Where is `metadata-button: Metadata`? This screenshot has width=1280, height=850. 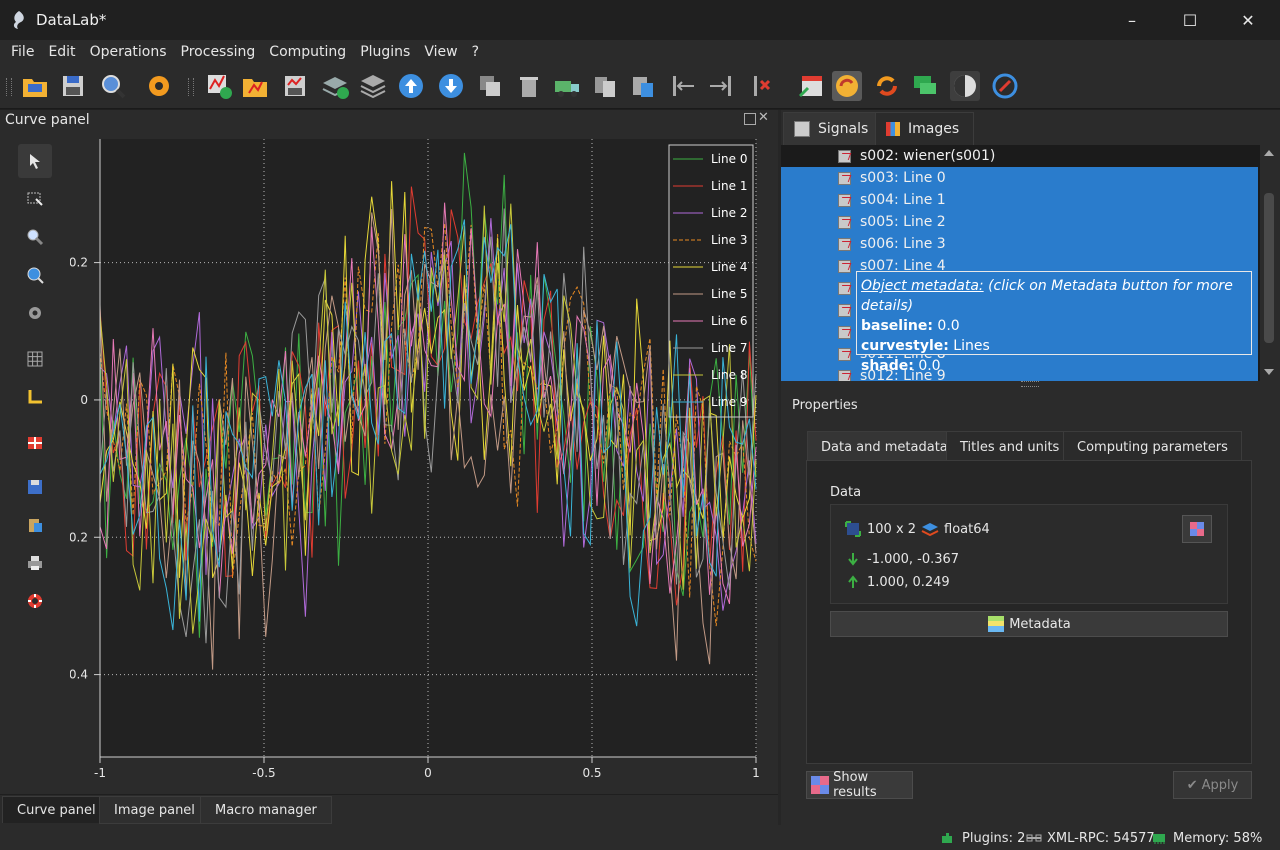 metadata-button: Metadata is located at coordinates (1029, 624).